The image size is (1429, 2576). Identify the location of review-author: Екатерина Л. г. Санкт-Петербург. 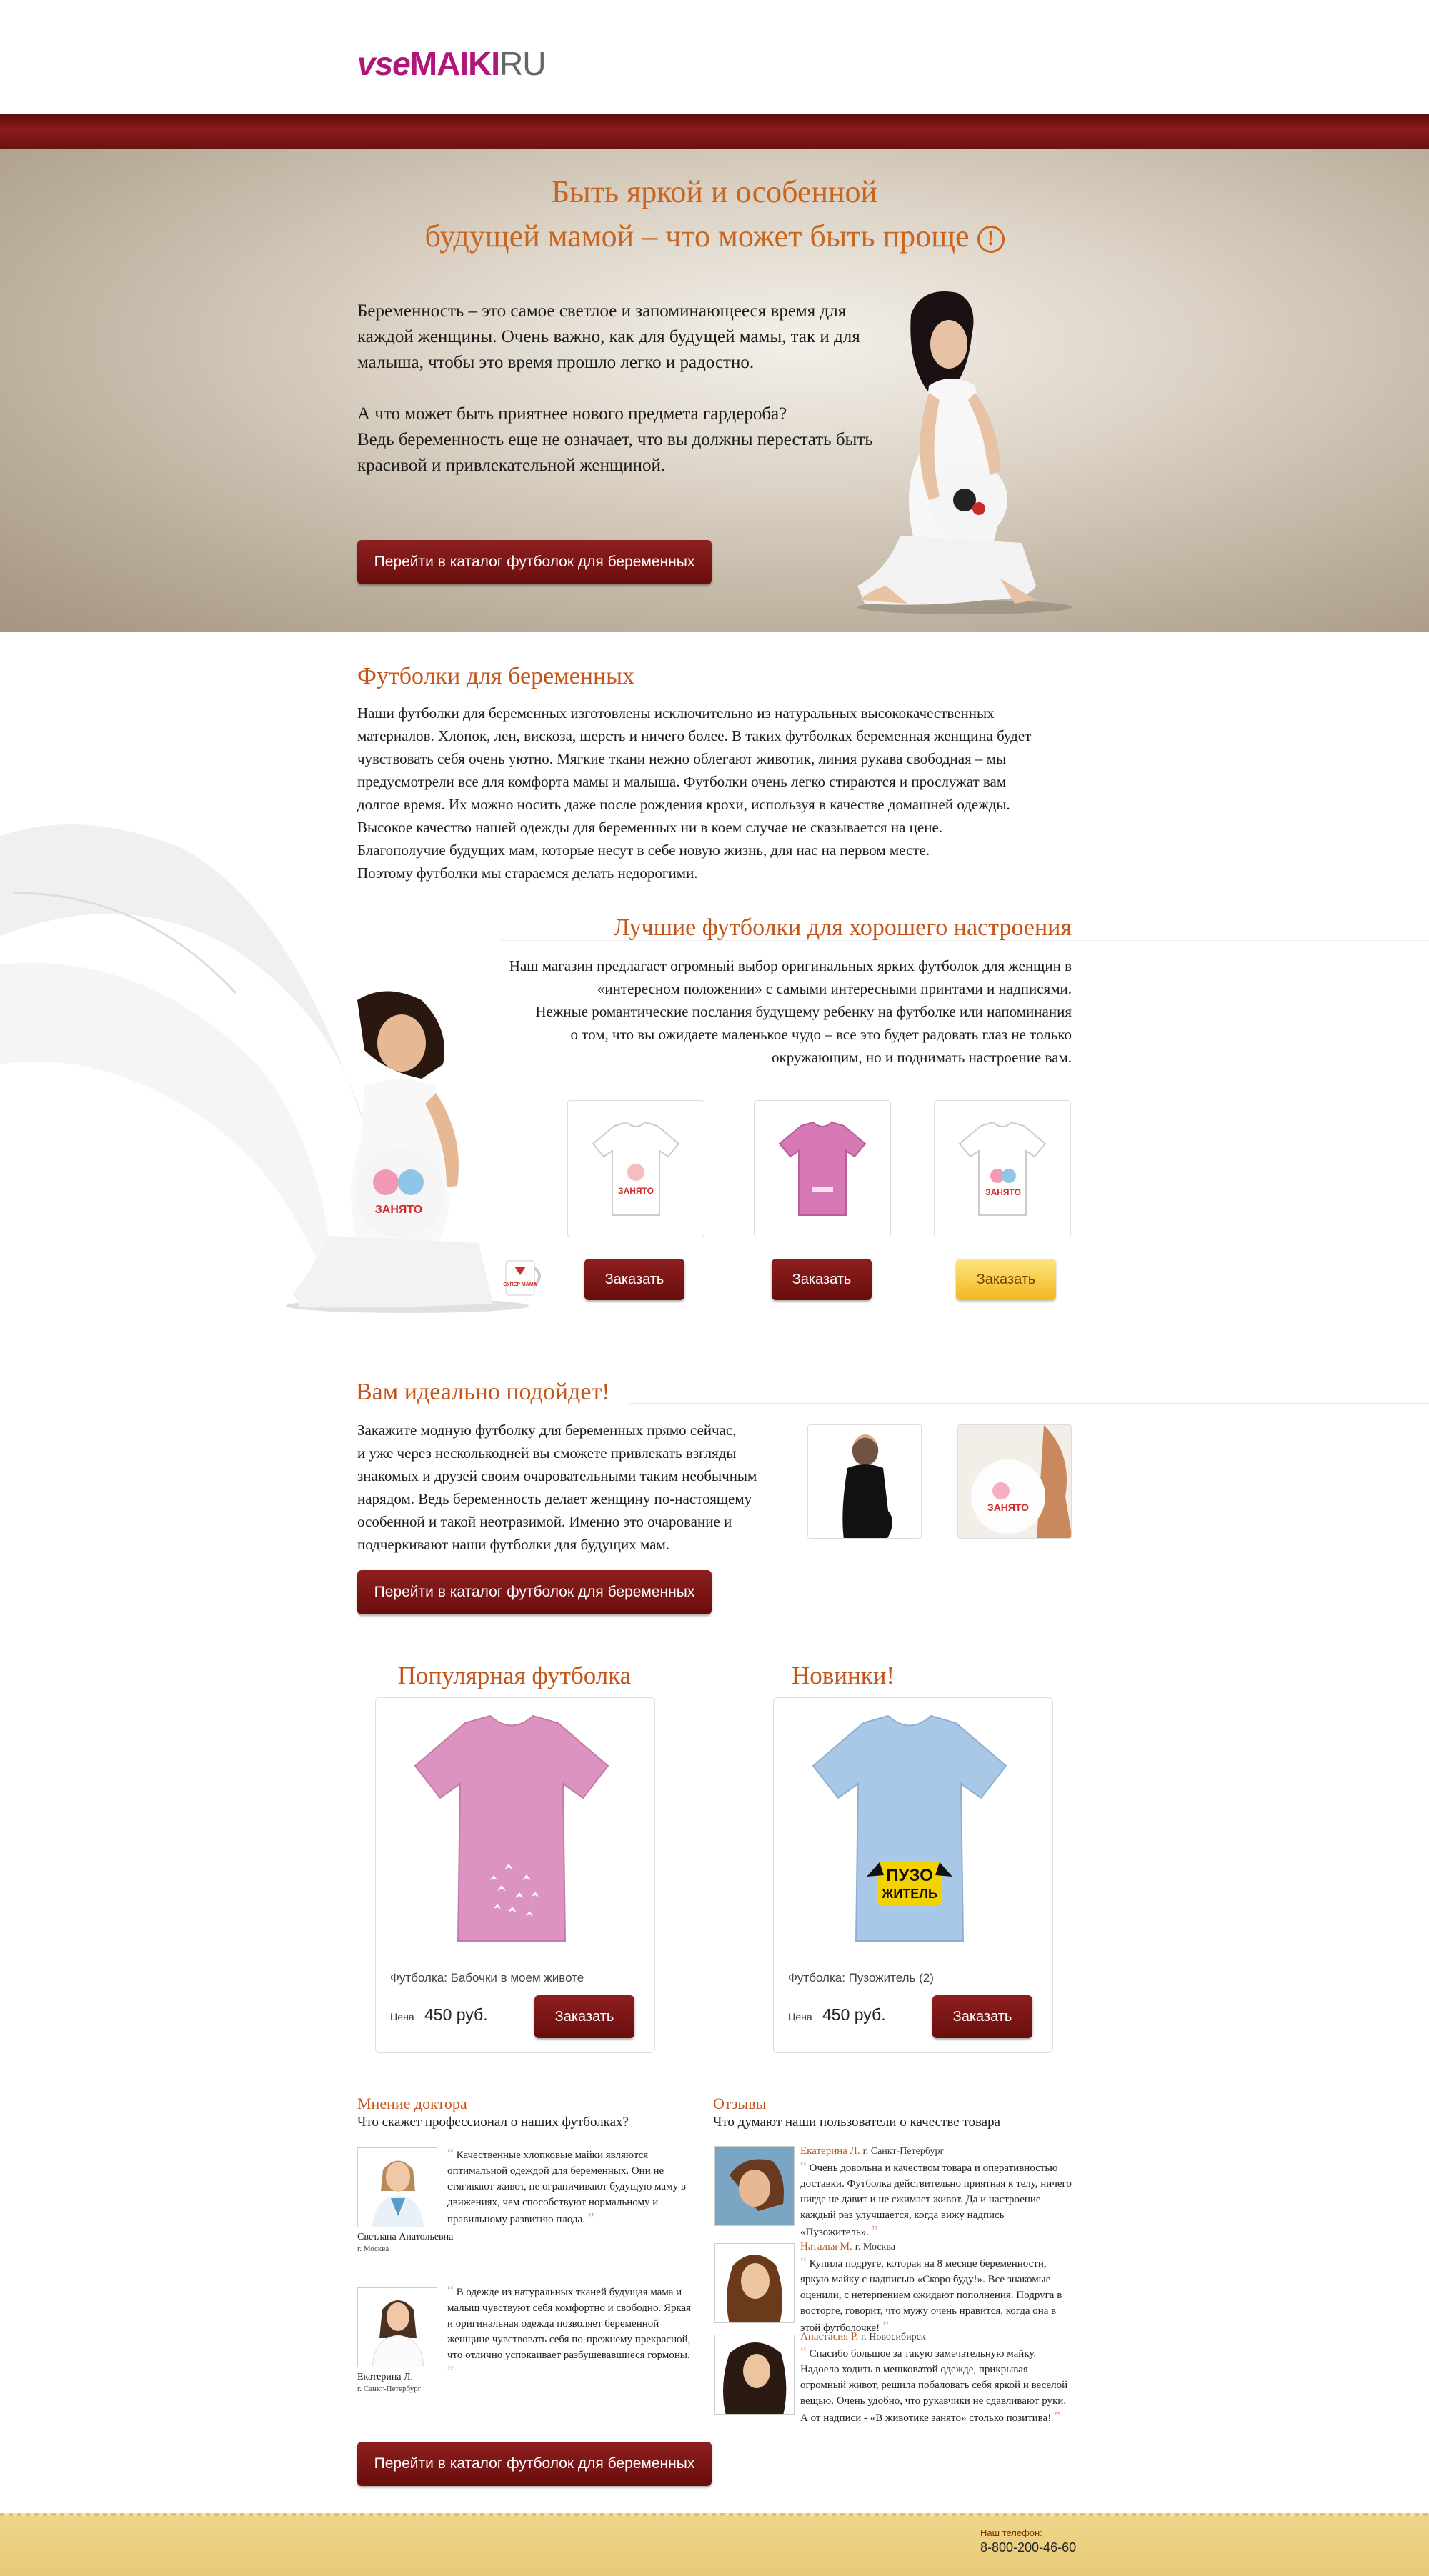
(936, 2151).